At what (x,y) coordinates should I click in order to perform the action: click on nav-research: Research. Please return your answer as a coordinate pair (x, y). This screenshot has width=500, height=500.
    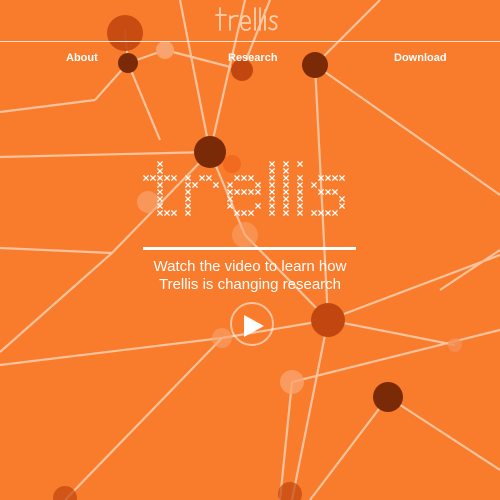
    Looking at the image, I should click on (253, 58).